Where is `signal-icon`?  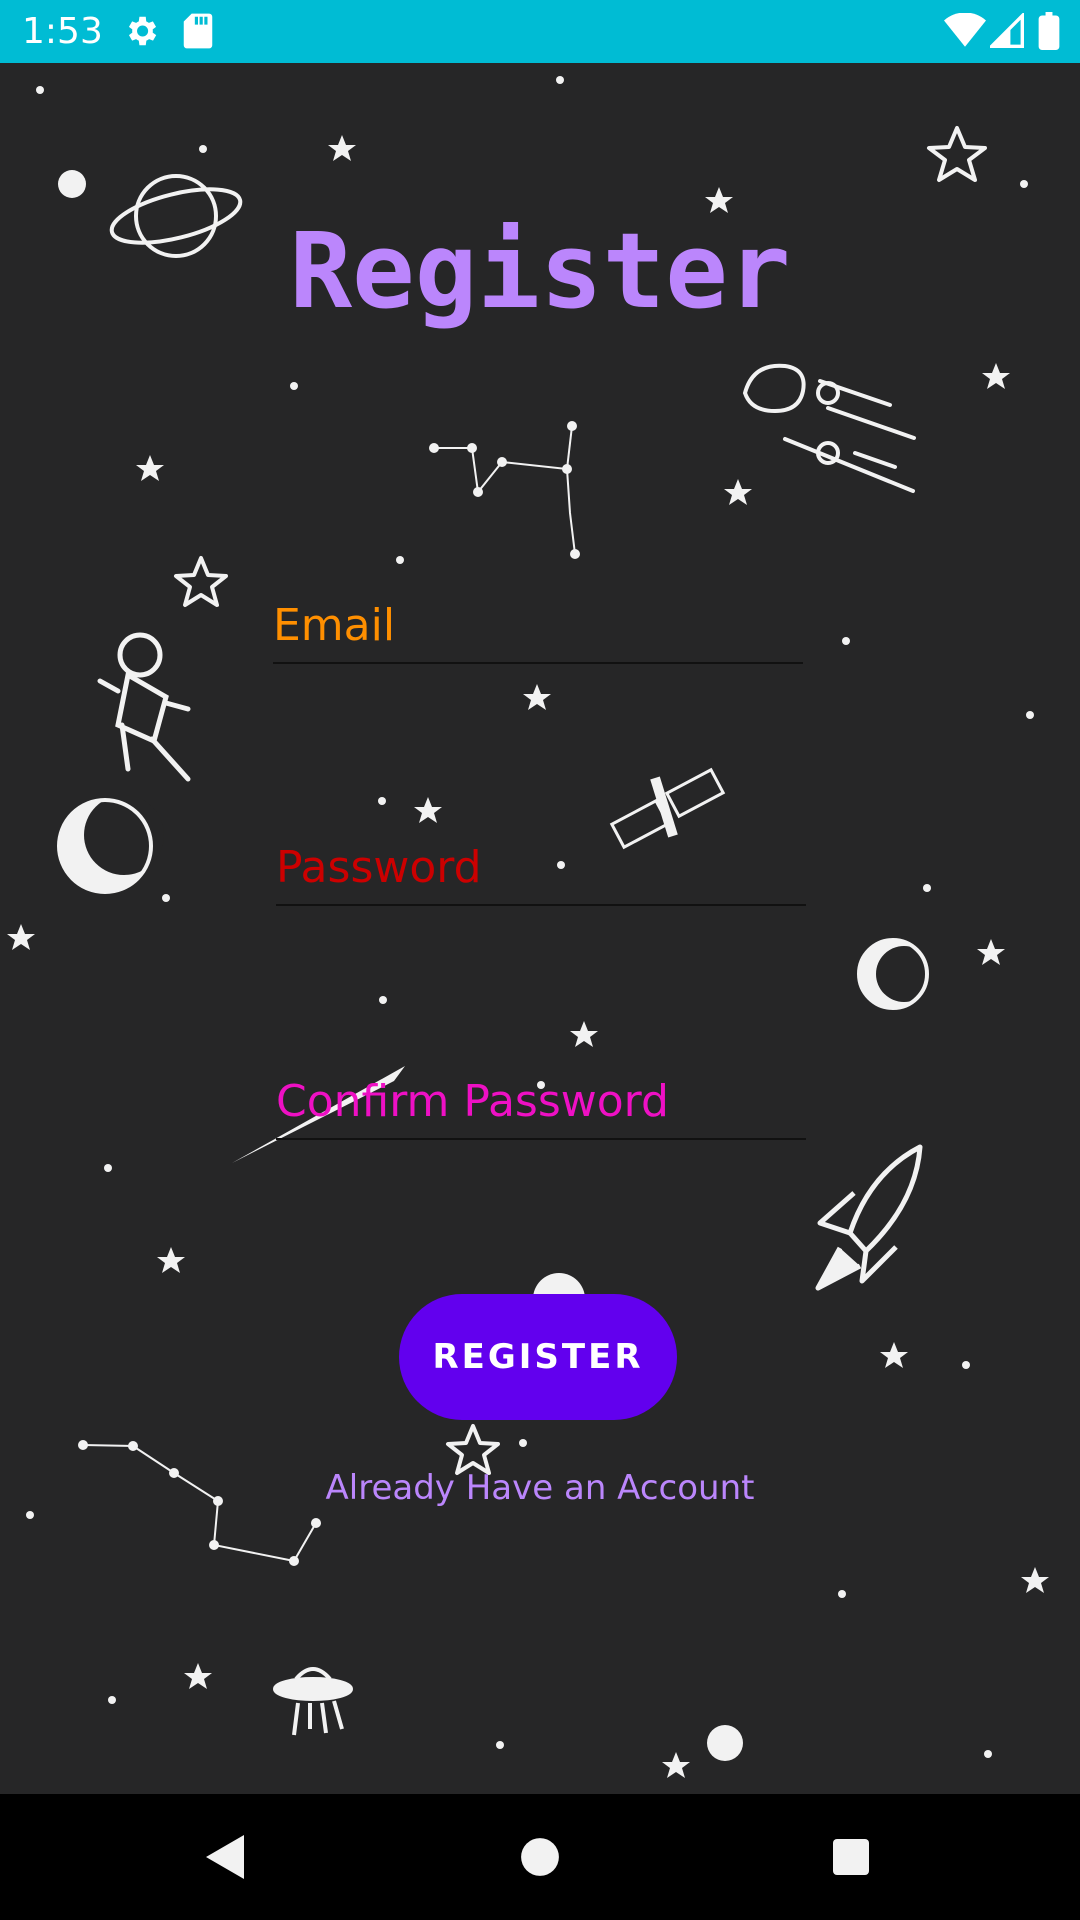
signal-icon is located at coordinates (1005, 32).